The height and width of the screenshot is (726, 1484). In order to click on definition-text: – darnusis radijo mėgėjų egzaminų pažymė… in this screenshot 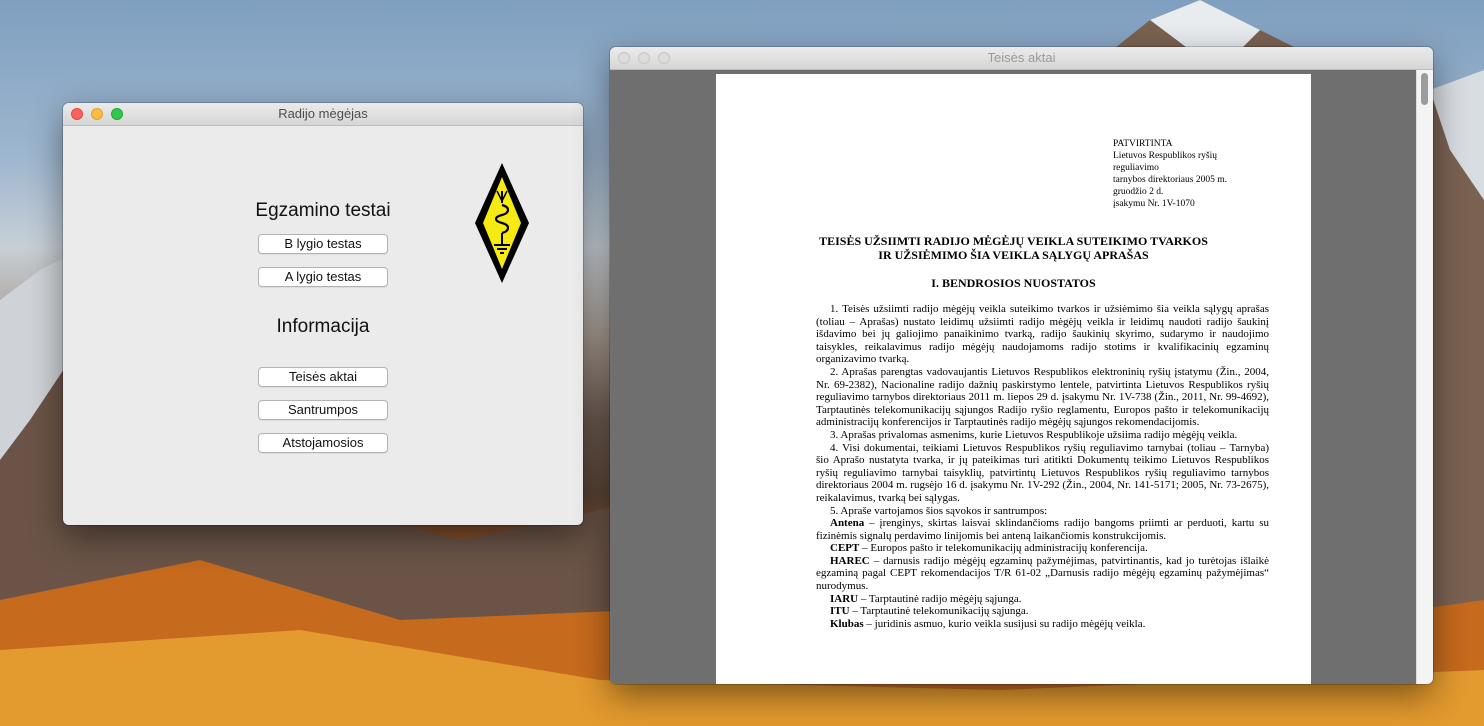, I will do `click(1042, 573)`.